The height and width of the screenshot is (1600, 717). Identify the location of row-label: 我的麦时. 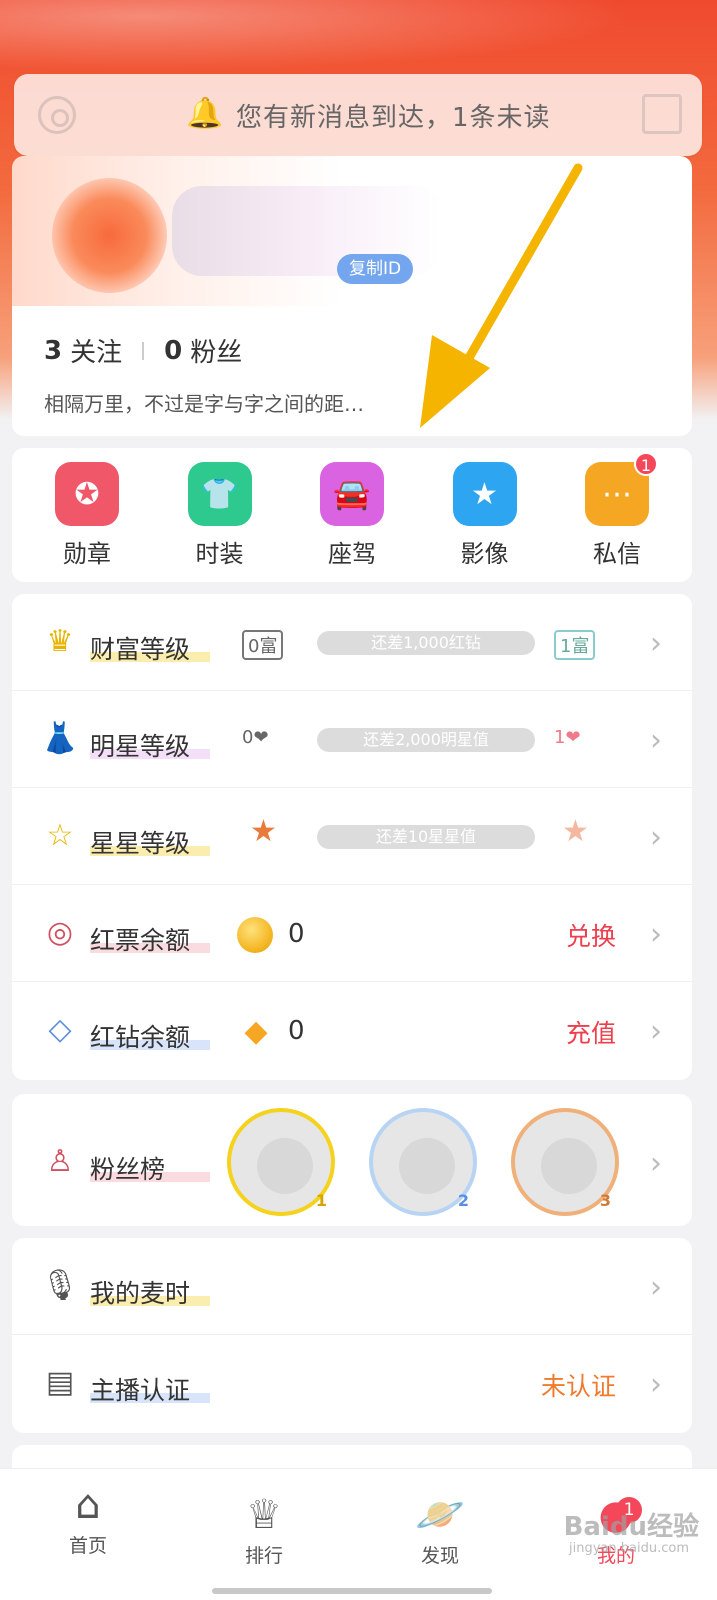
(140, 1293).